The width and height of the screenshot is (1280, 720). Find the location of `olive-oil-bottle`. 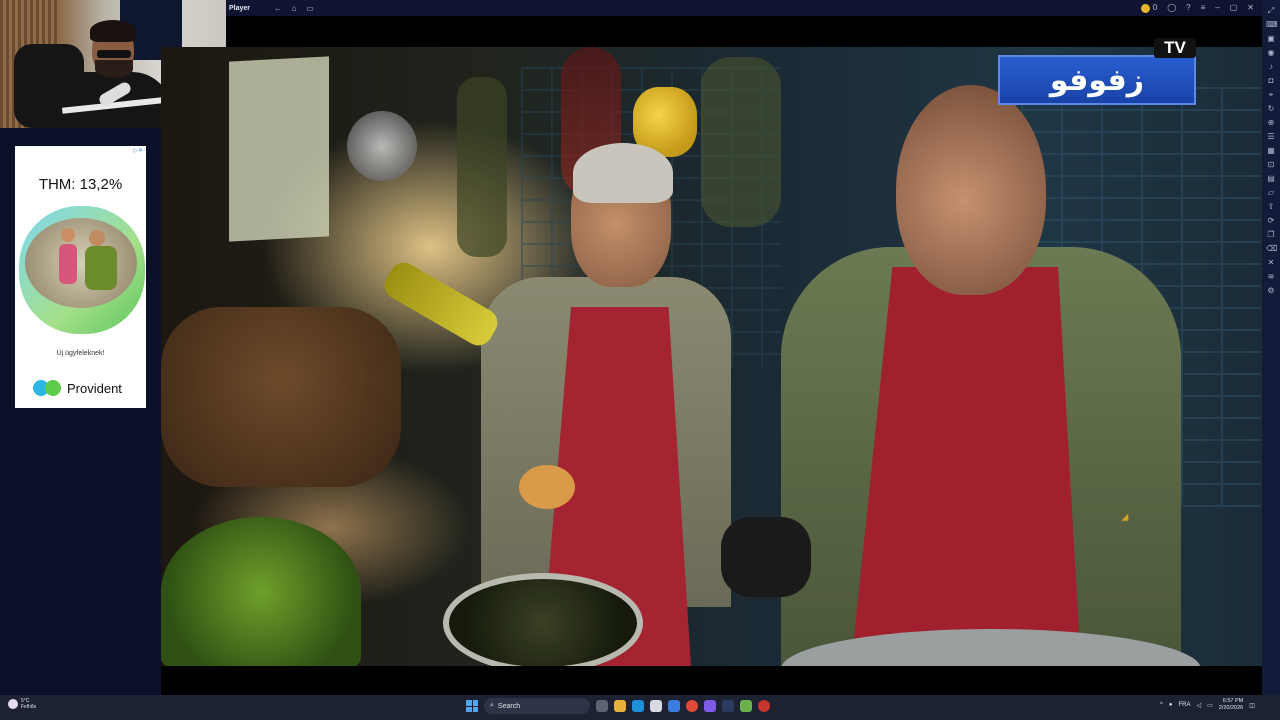

olive-oil-bottle is located at coordinates (441, 304).